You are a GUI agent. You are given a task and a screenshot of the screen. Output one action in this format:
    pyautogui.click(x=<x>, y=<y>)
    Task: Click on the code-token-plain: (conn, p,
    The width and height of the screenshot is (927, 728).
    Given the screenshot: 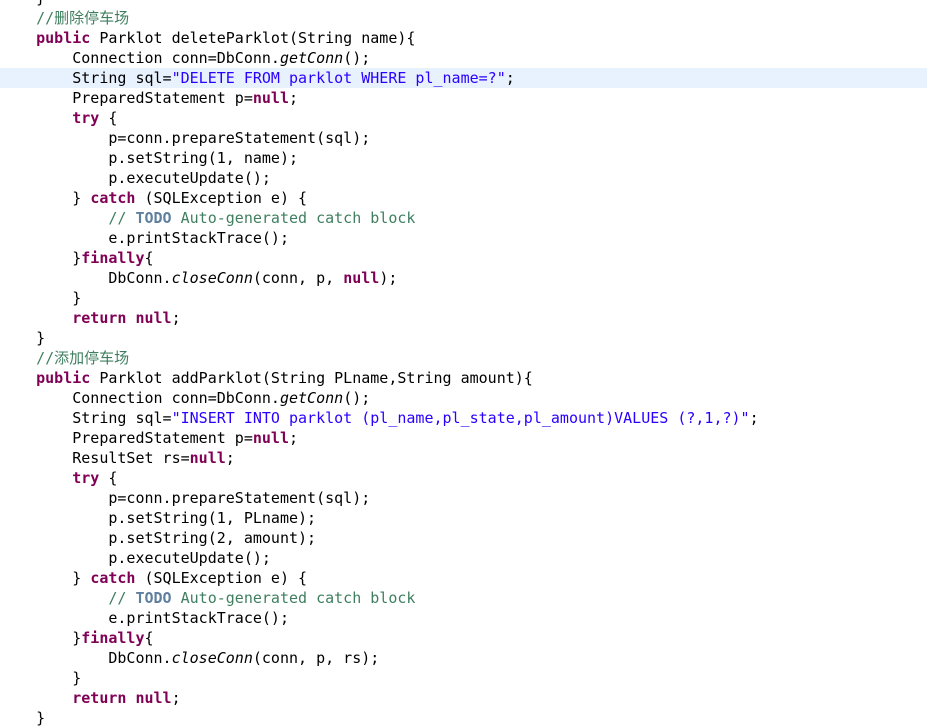 What is the action you would take?
    pyautogui.click(x=298, y=278)
    